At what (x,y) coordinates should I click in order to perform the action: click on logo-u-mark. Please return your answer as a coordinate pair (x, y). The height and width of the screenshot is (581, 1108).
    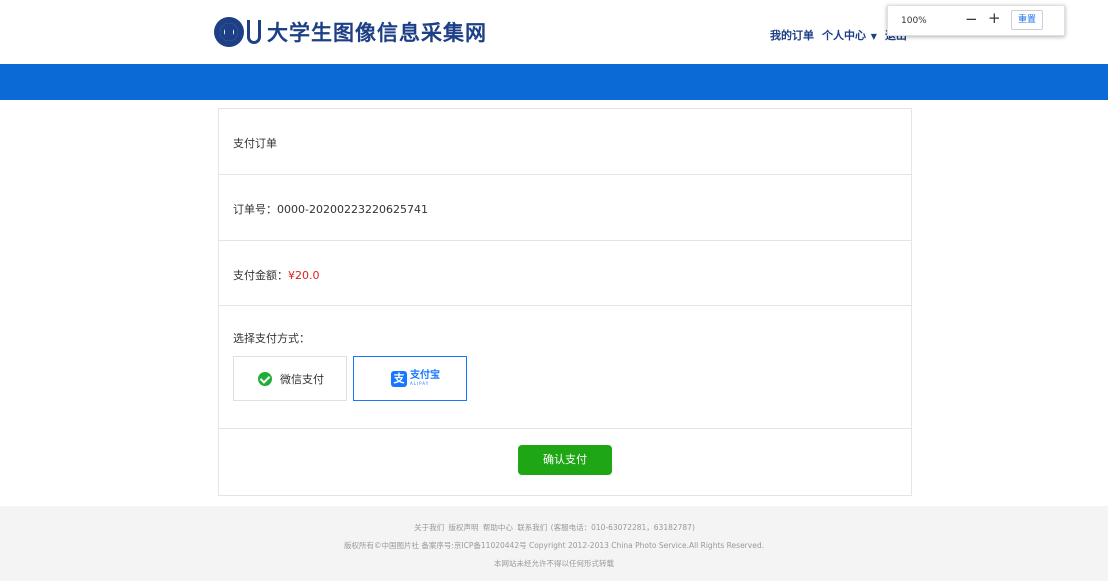
    Looking at the image, I should click on (254, 32).